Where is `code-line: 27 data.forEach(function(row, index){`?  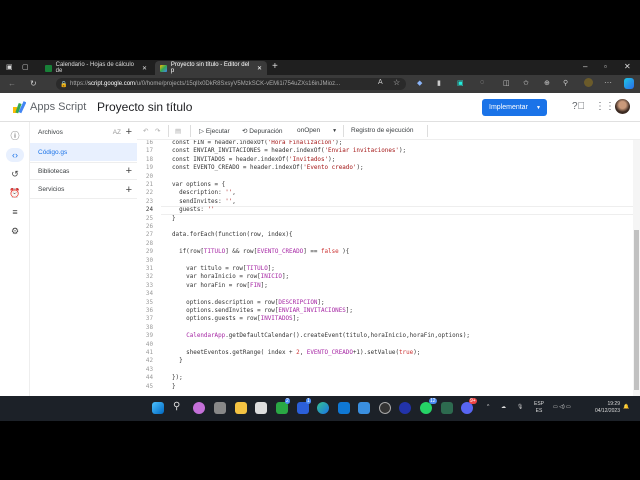
code-line: 27 data.forEach(function(row, index){ is located at coordinates (385, 235).